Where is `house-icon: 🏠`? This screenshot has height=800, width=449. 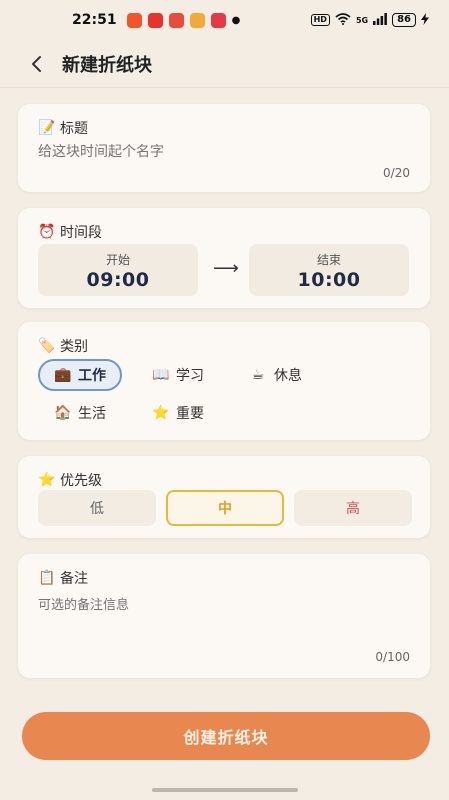
house-icon: 🏠 is located at coordinates (63, 413).